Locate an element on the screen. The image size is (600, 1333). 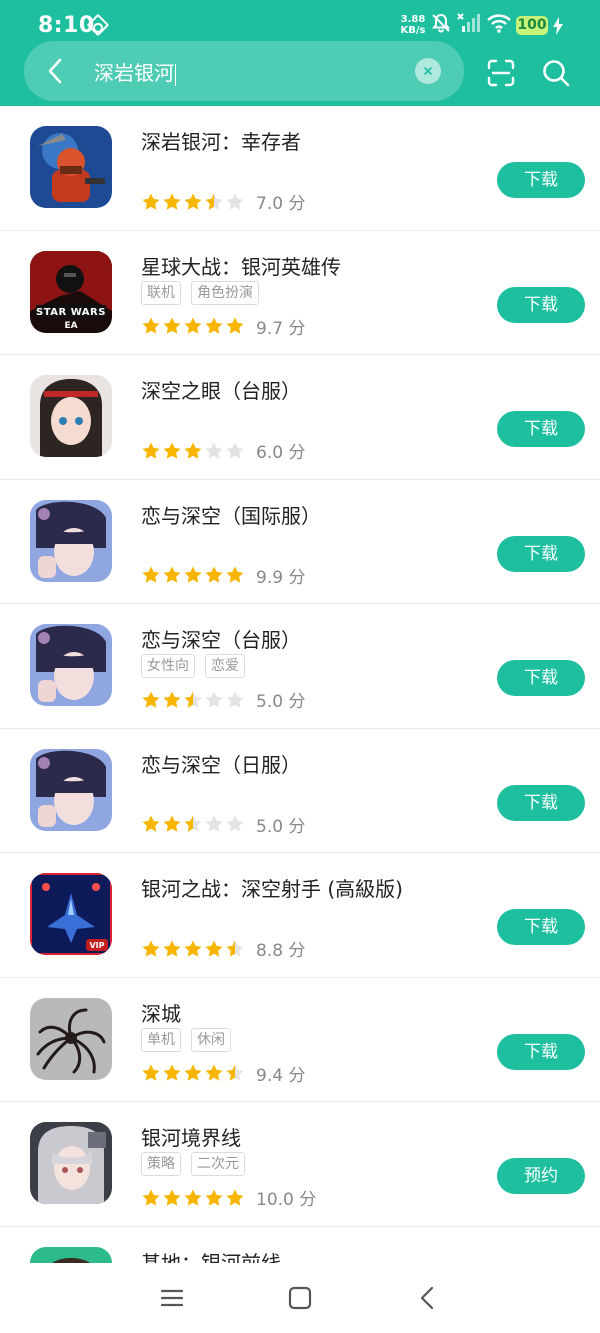
back-arrow-icon is located at coordinates (56, 71).